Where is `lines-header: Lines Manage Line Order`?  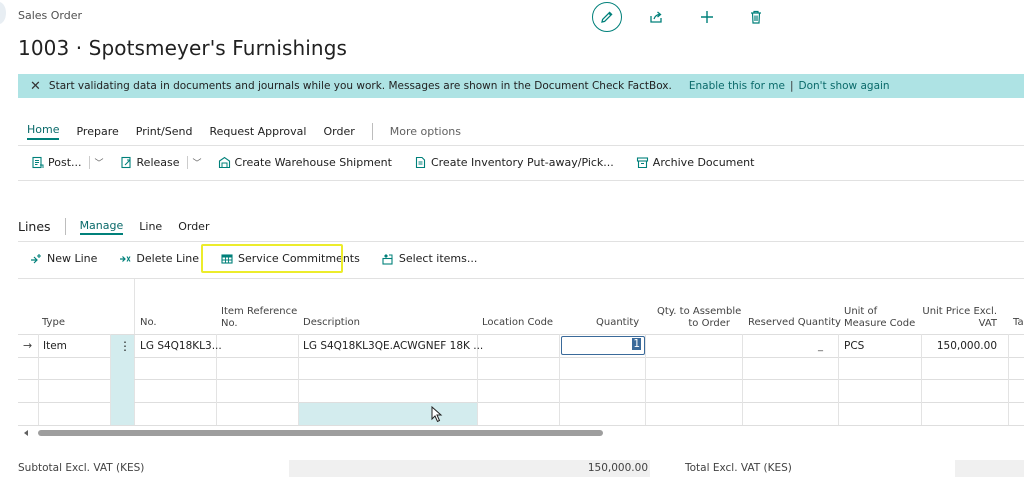
lines-header: Lines Manage Line Order is located at coordinates (121, 226).